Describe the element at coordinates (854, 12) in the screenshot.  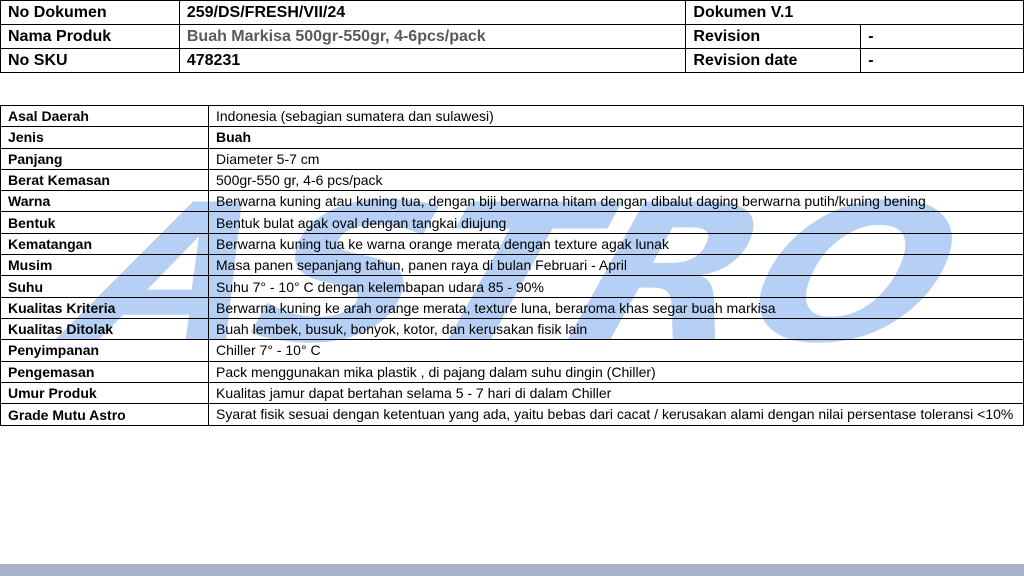
I see `dokumen-version: Dokumen V.1` at that location.